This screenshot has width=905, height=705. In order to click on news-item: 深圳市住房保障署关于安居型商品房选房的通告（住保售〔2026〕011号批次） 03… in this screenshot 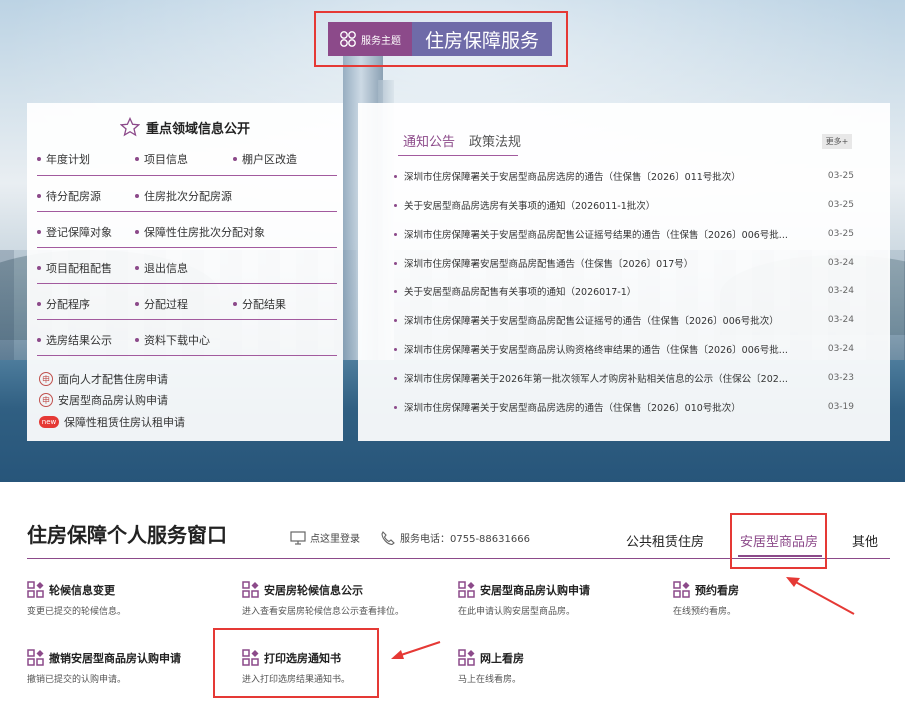, I will do `click(624, 176)`.